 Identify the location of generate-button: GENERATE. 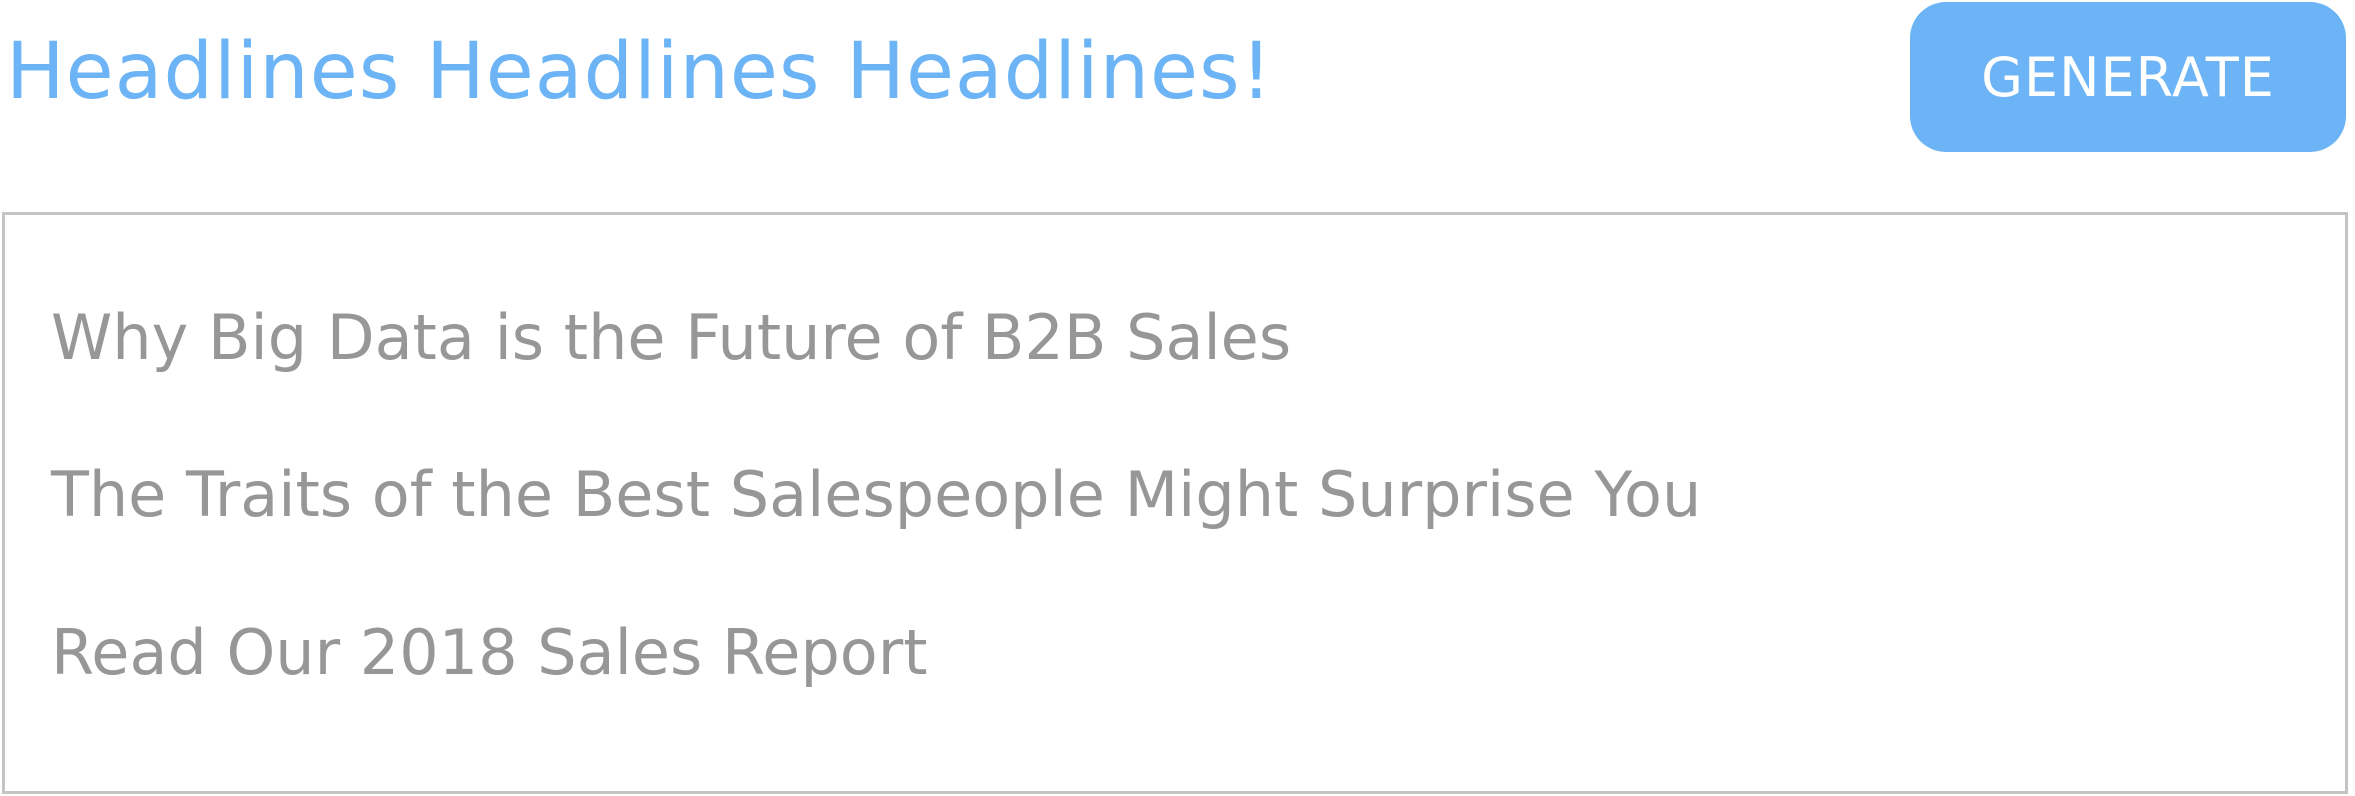
(2128, 77).